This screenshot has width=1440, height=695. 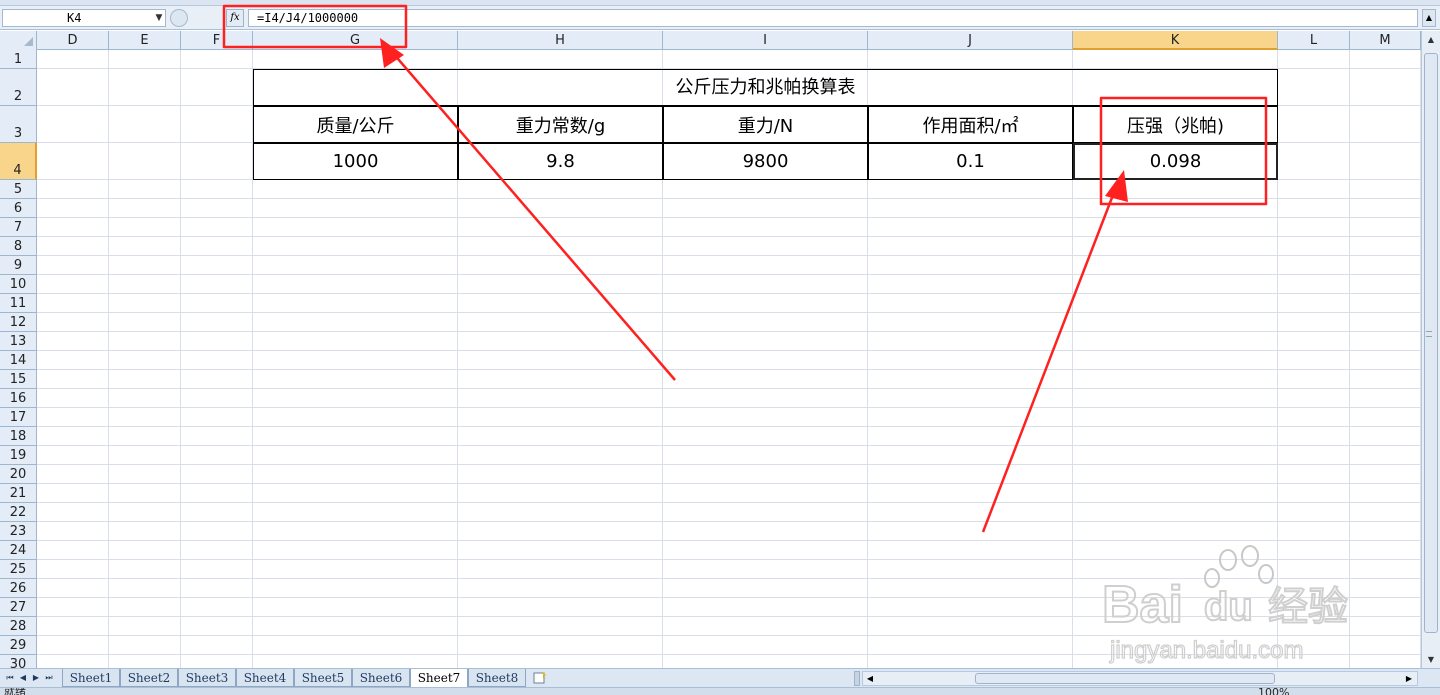 I want to click on arrow-to-formula, so click(x=533, y=216).